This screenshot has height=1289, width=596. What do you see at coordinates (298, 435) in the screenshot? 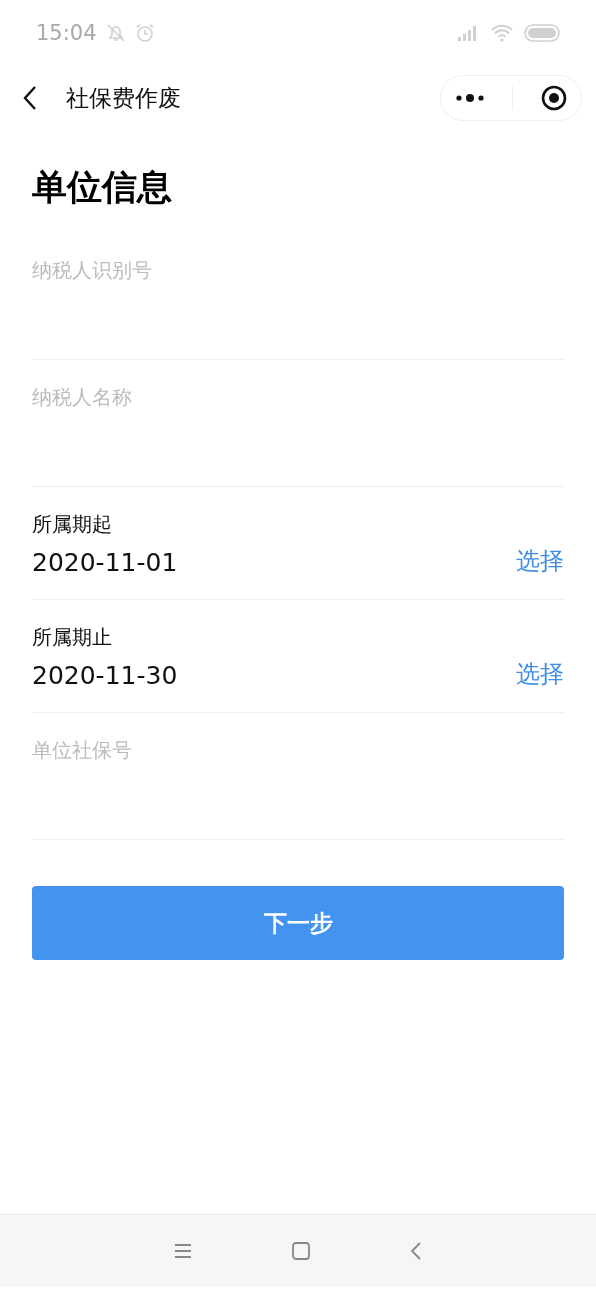
I see `input-field: 纳税人名称` at bounding box center [298, 435].